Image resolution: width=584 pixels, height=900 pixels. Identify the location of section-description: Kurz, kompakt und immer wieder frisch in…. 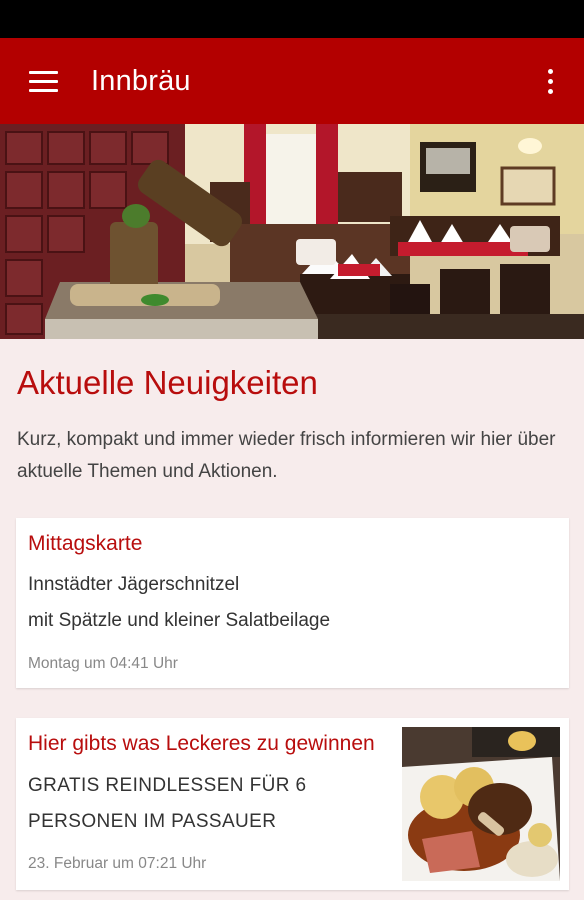
(286, 455).